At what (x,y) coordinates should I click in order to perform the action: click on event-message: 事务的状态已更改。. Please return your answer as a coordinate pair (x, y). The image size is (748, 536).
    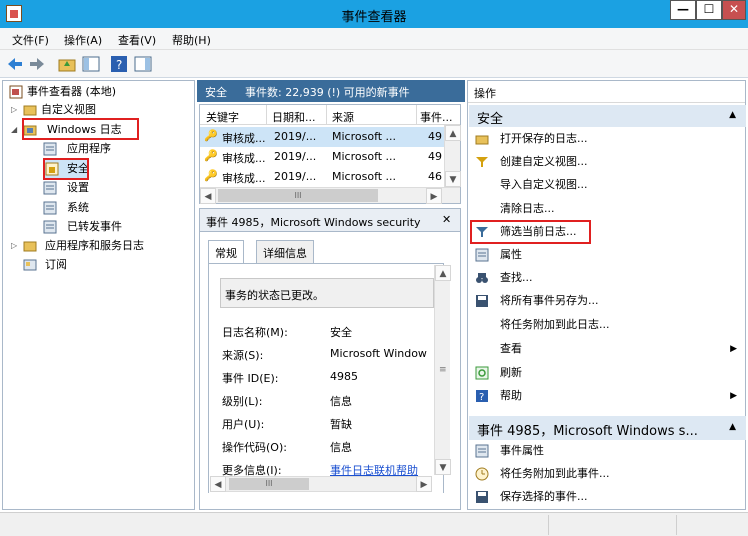
    Looking at the image, I should click on (274, 295).